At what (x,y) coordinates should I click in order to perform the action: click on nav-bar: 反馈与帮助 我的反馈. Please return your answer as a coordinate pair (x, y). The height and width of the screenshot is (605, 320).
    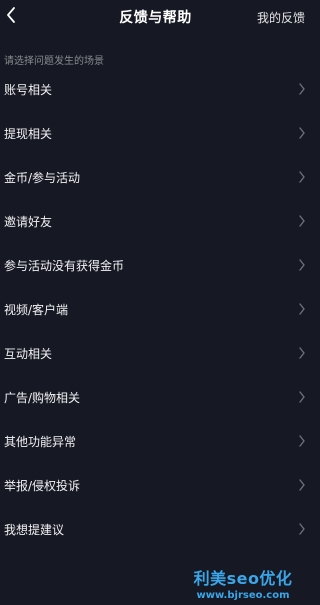
    Looking at the image, I should click on (155, 16).